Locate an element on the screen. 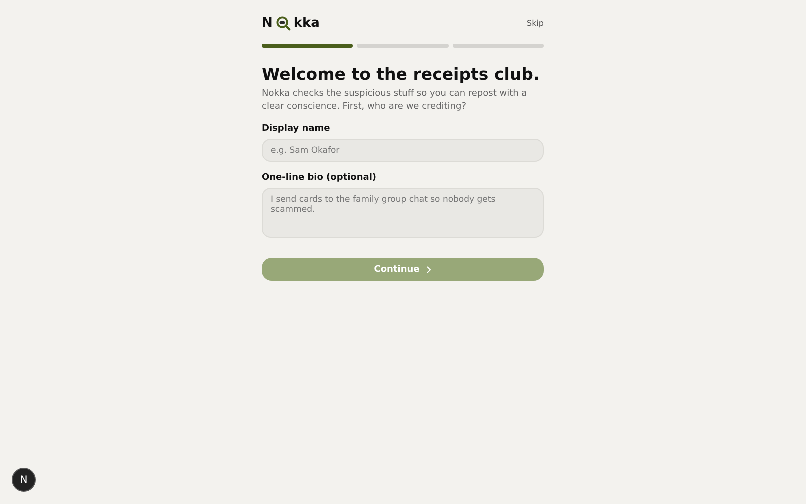 This screenshot has width=806, height=504. chevron-right-icon is located at coordinates (429, 270).